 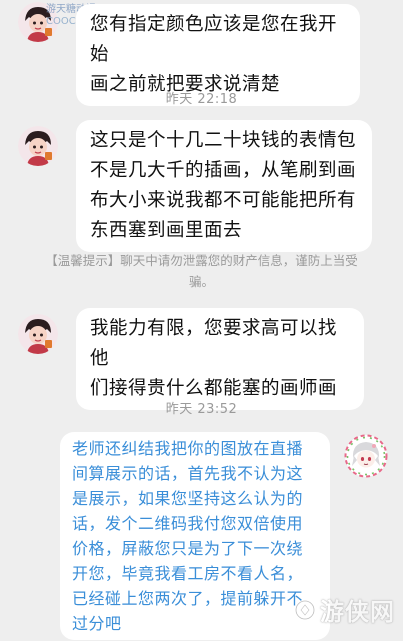 What do you see at coordinates (188, 498) in the screenshot?
I see `message-line: 是展示，如果您坚持这么认为的` at bounding box center [188, 498].